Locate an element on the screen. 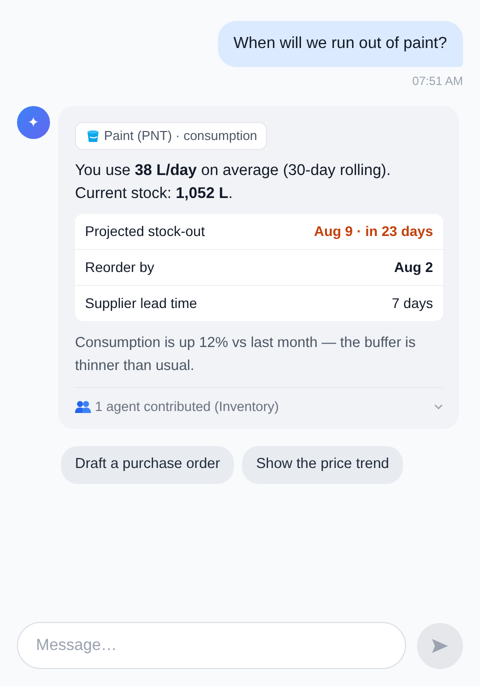  send-button is located at coordinates (440, 645).